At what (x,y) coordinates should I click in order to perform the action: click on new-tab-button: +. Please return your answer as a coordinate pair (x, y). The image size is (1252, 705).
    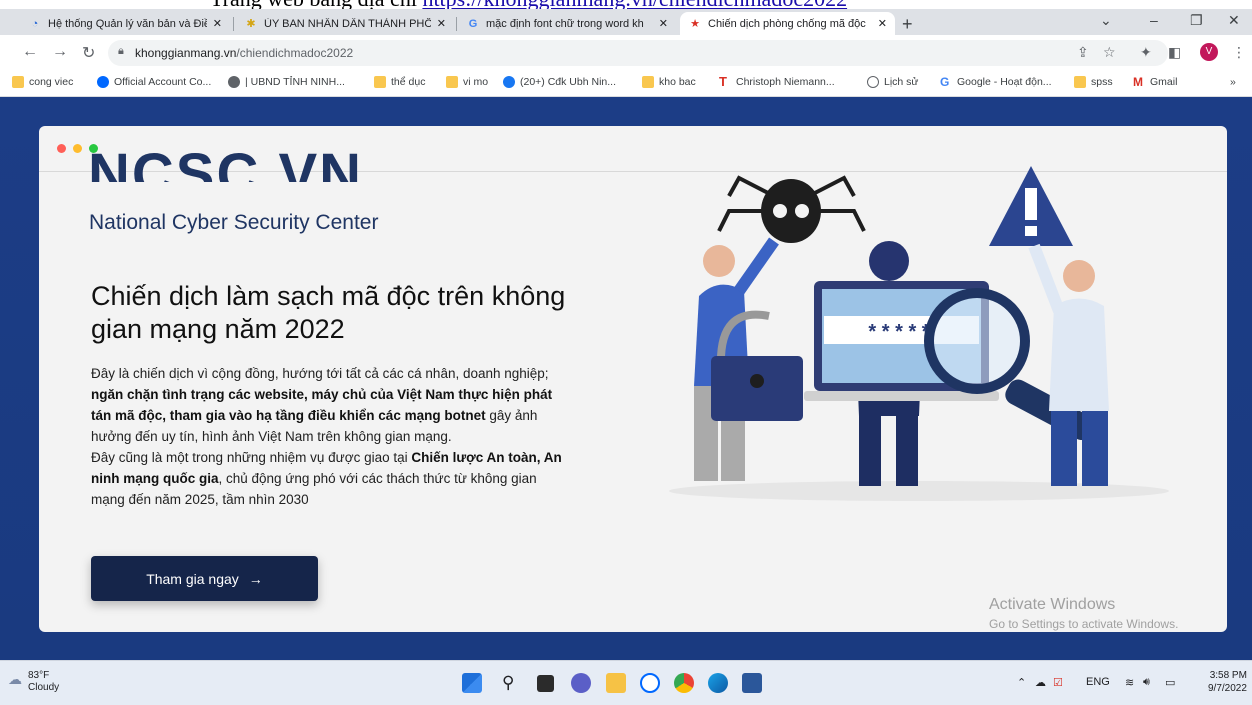
    Looking at the image, I should click on (907, 24).